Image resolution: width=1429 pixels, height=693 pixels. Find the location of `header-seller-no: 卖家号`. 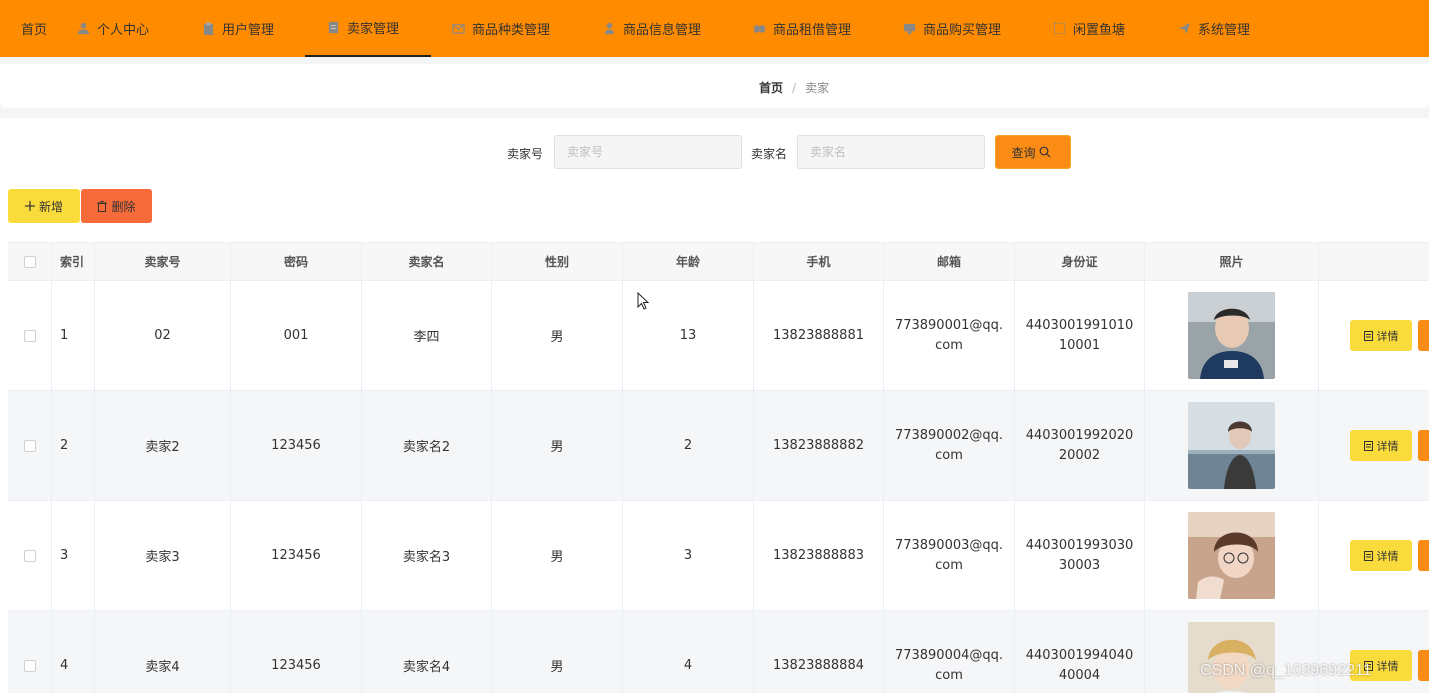

header-seller-no: 卖家号 is located at coordinates (163, 261).